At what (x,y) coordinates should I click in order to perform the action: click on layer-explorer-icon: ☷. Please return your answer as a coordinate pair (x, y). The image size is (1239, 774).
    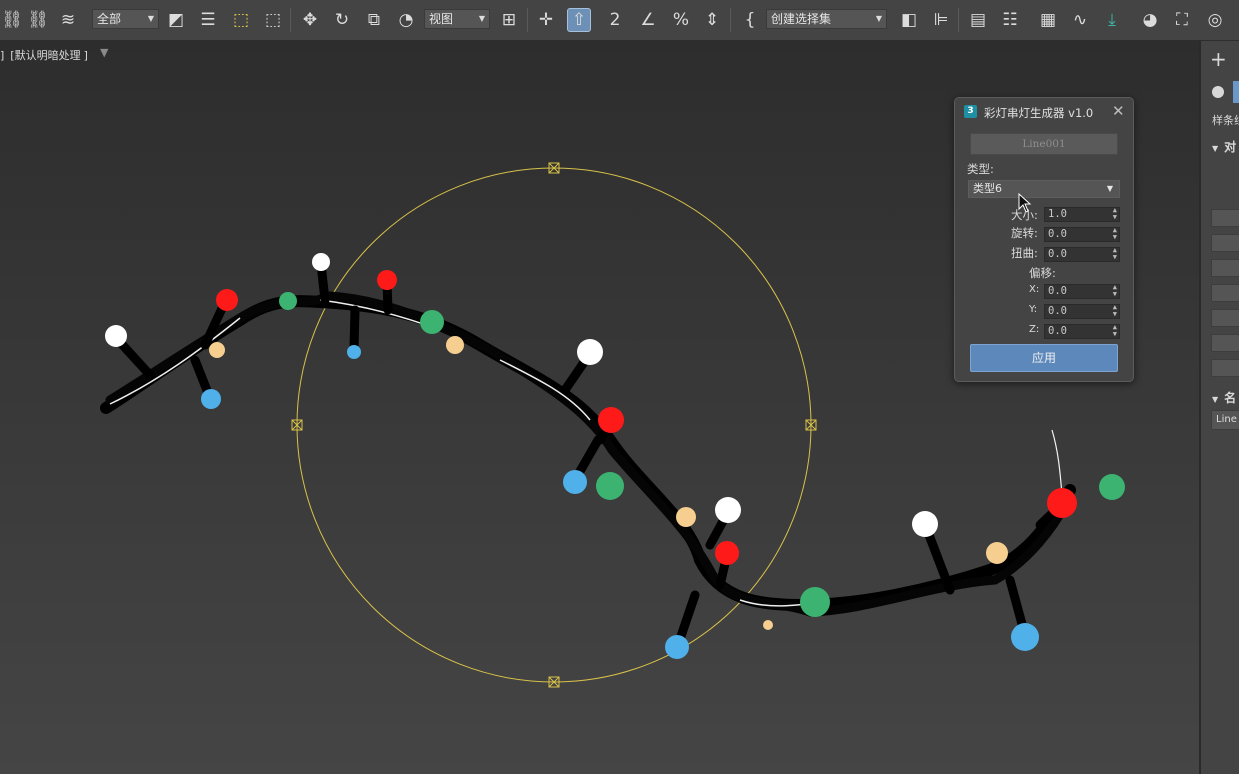
    Looking at the image, I should click on (1010, 20).